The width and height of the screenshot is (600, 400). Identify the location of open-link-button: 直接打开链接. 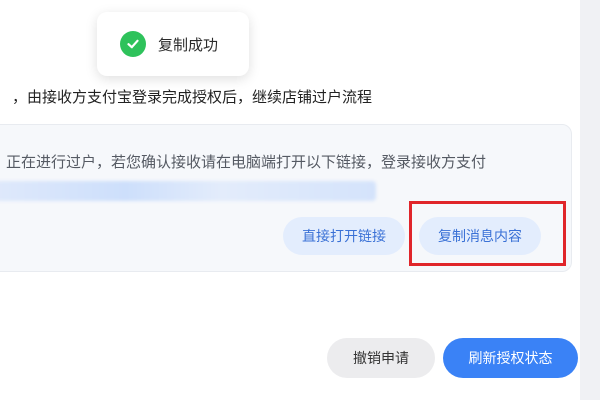
(344, 236).